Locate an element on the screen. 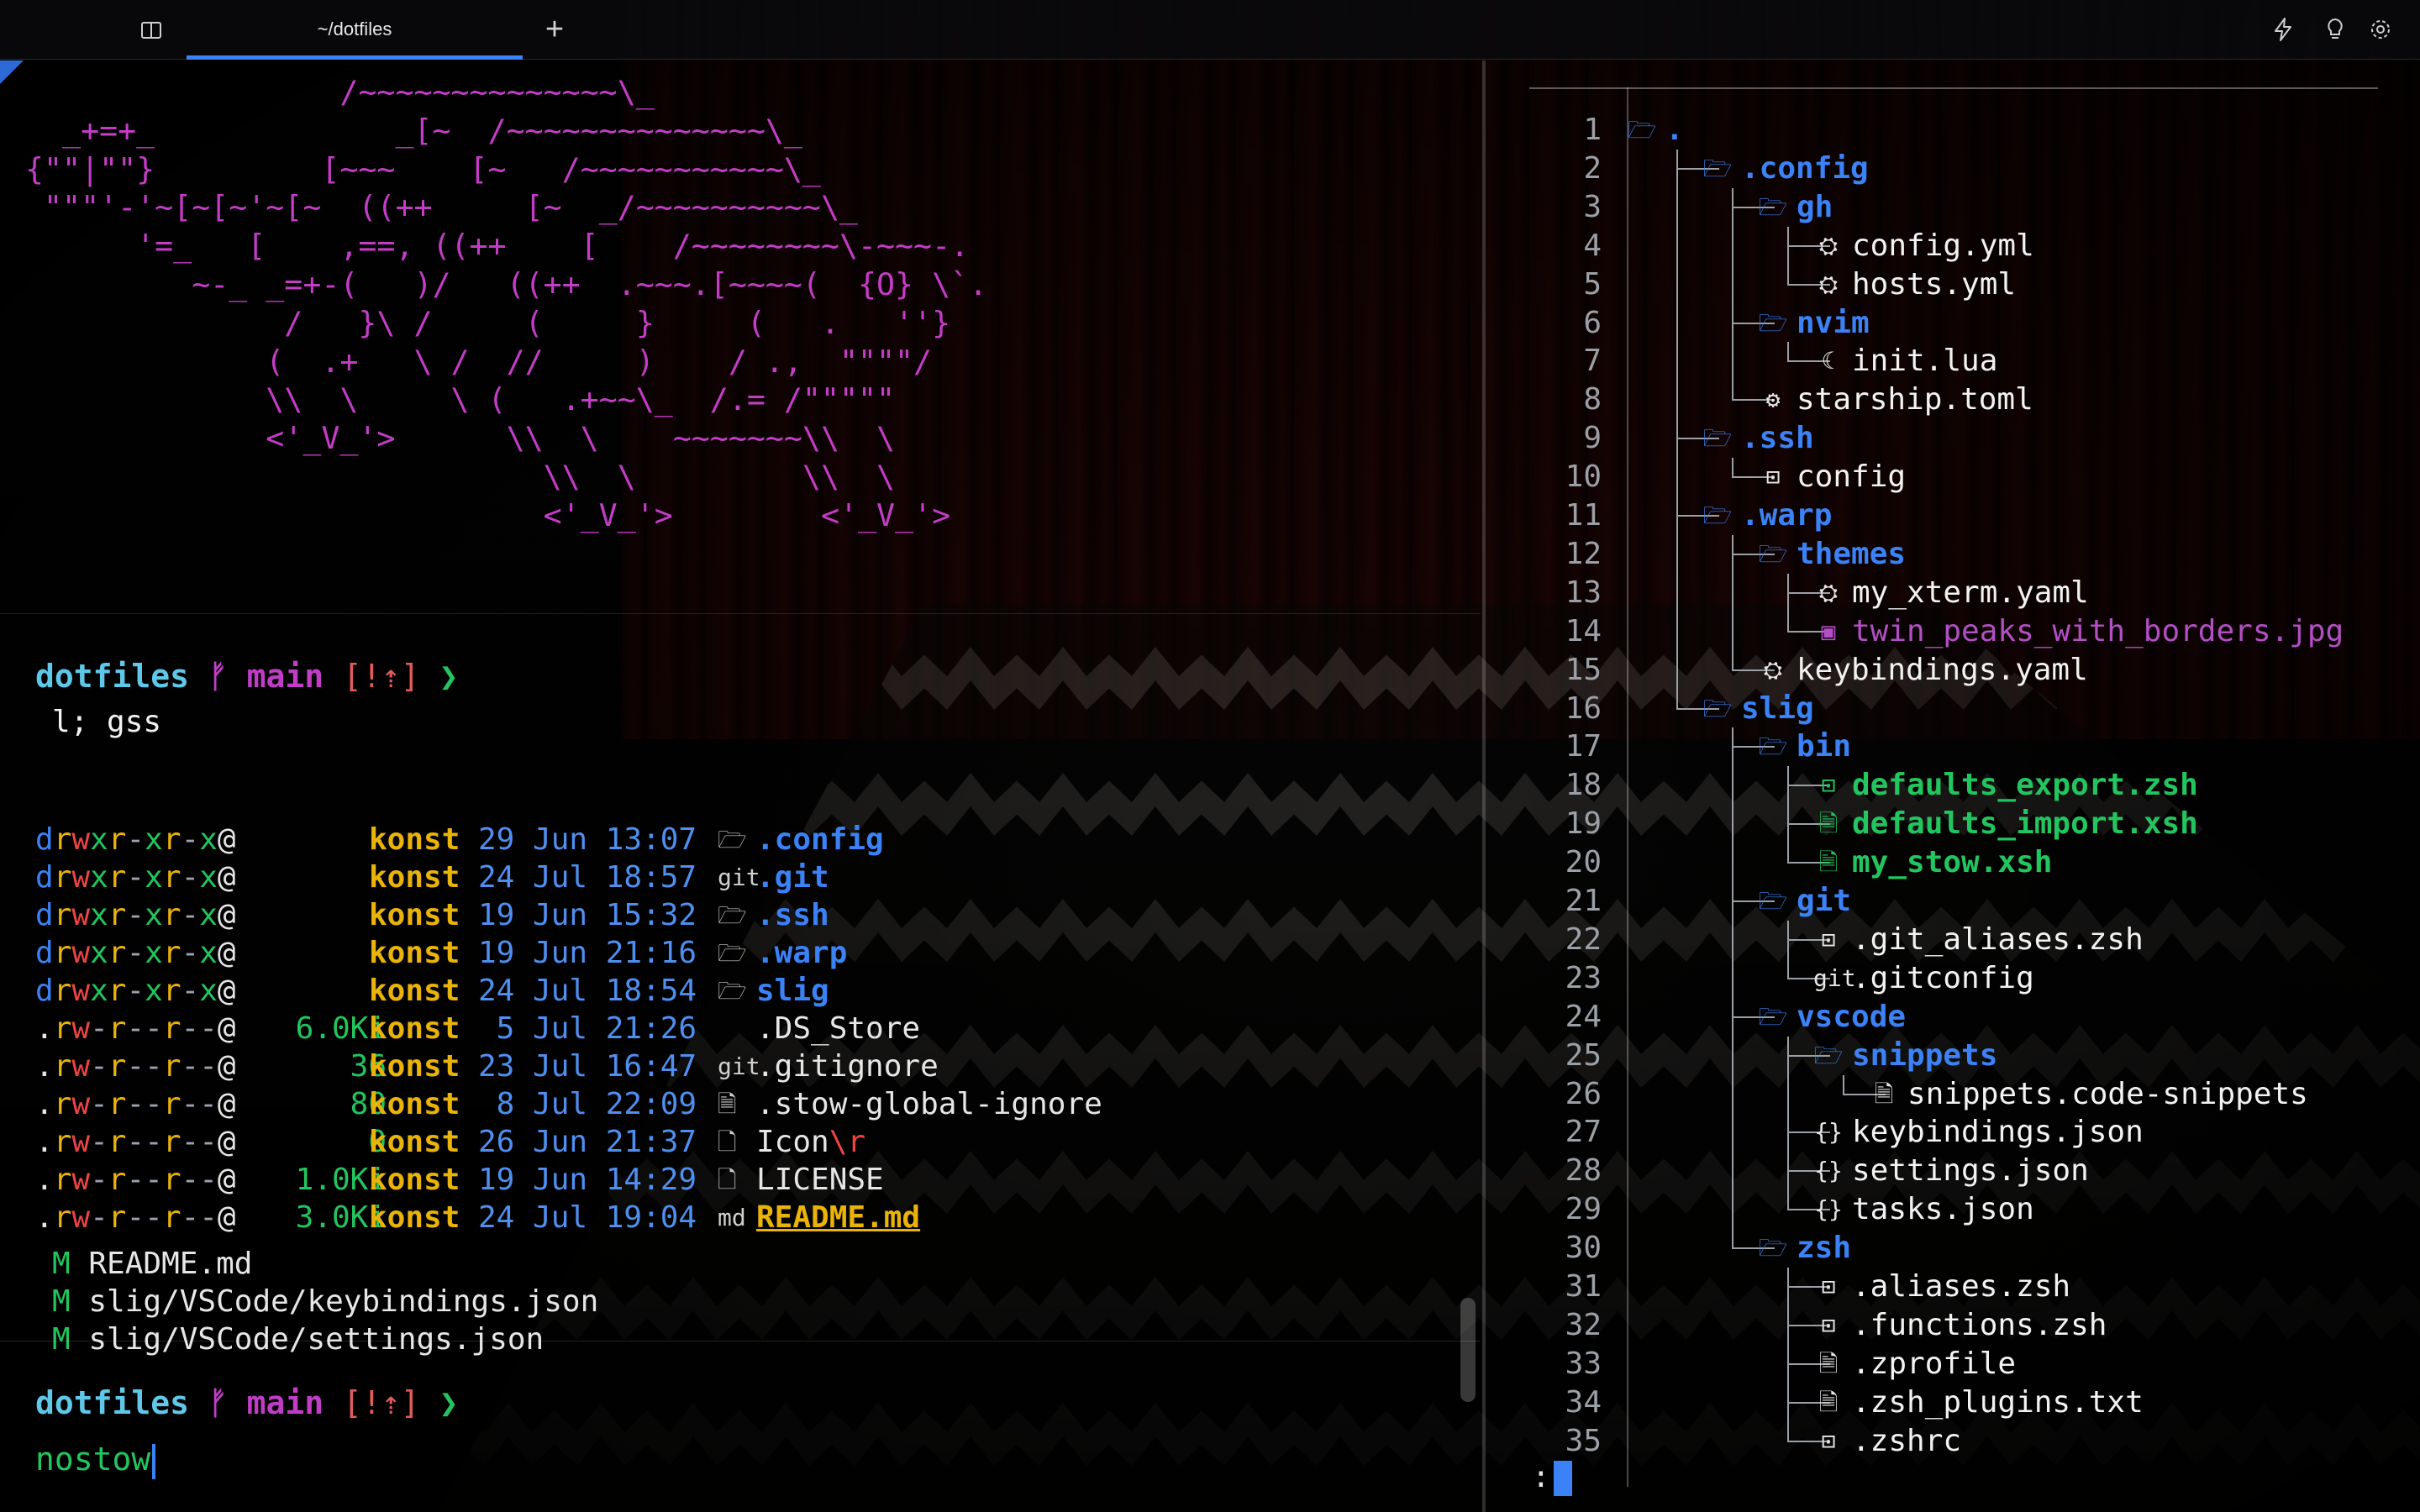  tree-dir-name: . is located at coordinates (1675, 130).